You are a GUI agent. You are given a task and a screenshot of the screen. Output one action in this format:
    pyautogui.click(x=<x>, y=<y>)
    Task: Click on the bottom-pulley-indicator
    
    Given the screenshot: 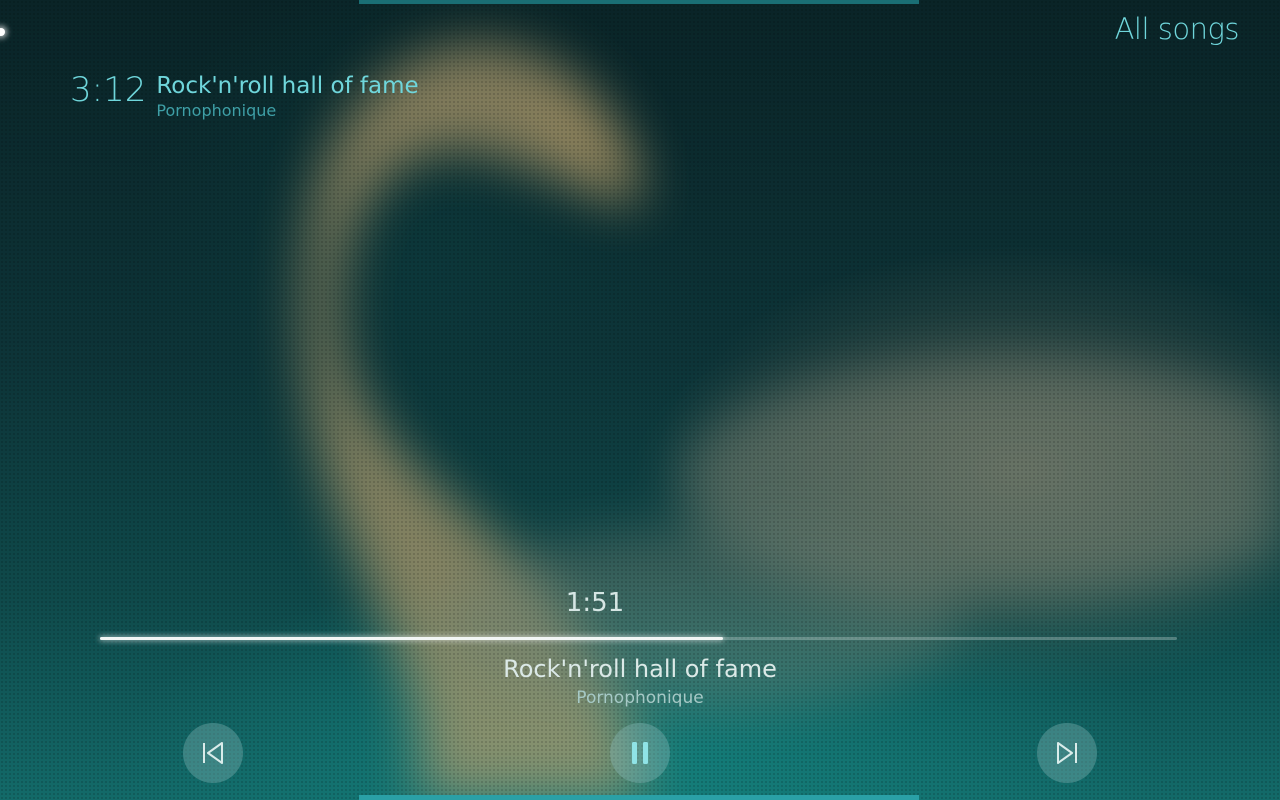 What is the action you would take?
    pyautogui.click(x=639, y=797)
    